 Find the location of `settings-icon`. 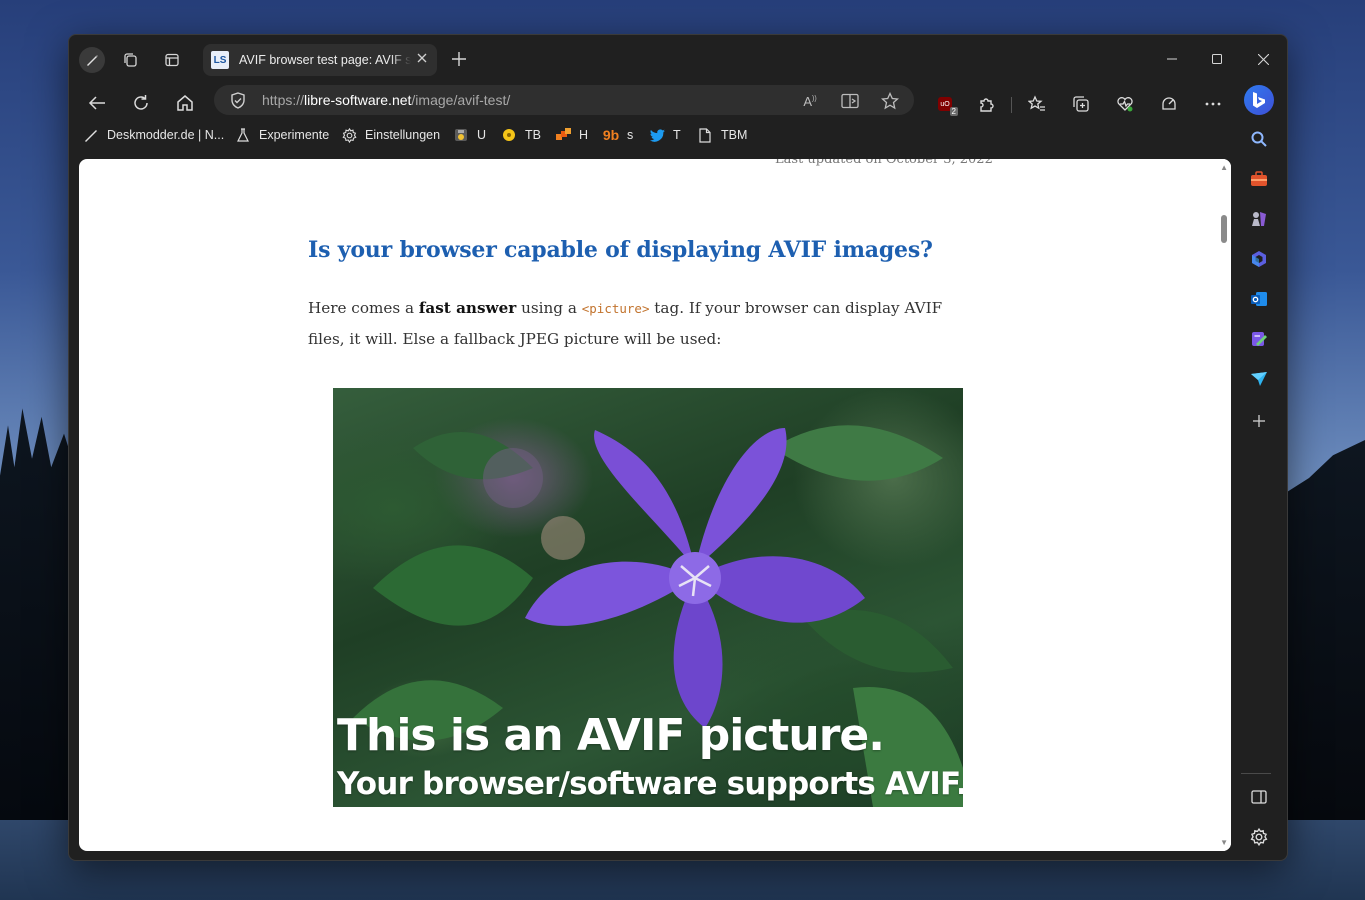

settings-icon is located at coordinates (1259, 837).